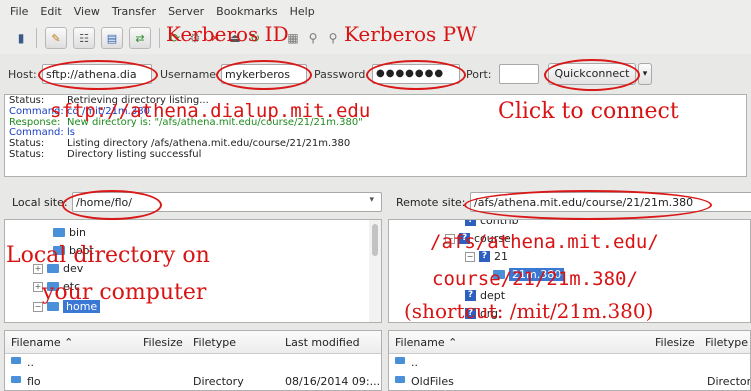 Image resolution: width=751 pixels, height=391 pixels. Describe the element at coordinates (193, 202) in the screenshot. I see `local-site-bar: Local site: /home/flo/ ▾` at that location.